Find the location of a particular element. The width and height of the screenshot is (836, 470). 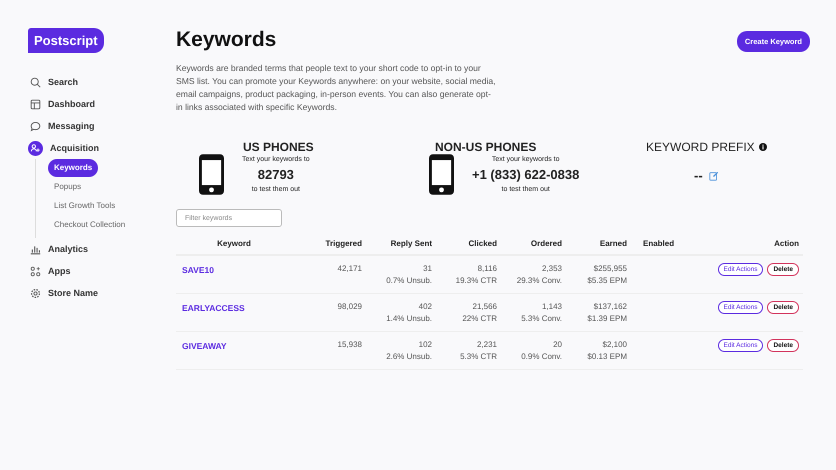

nav-item: Apps is located at coordinates (94, 271).